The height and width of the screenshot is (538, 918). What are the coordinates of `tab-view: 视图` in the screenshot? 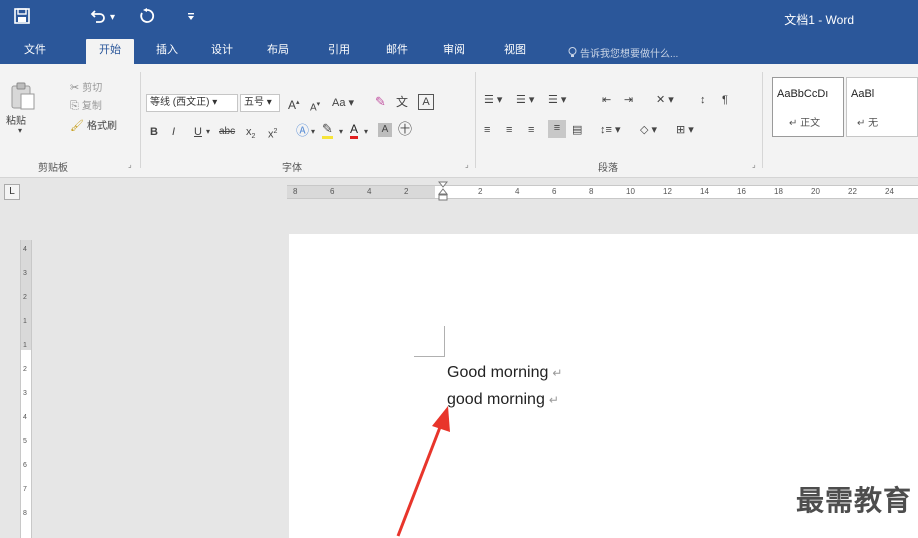 It's located at (515, 52).